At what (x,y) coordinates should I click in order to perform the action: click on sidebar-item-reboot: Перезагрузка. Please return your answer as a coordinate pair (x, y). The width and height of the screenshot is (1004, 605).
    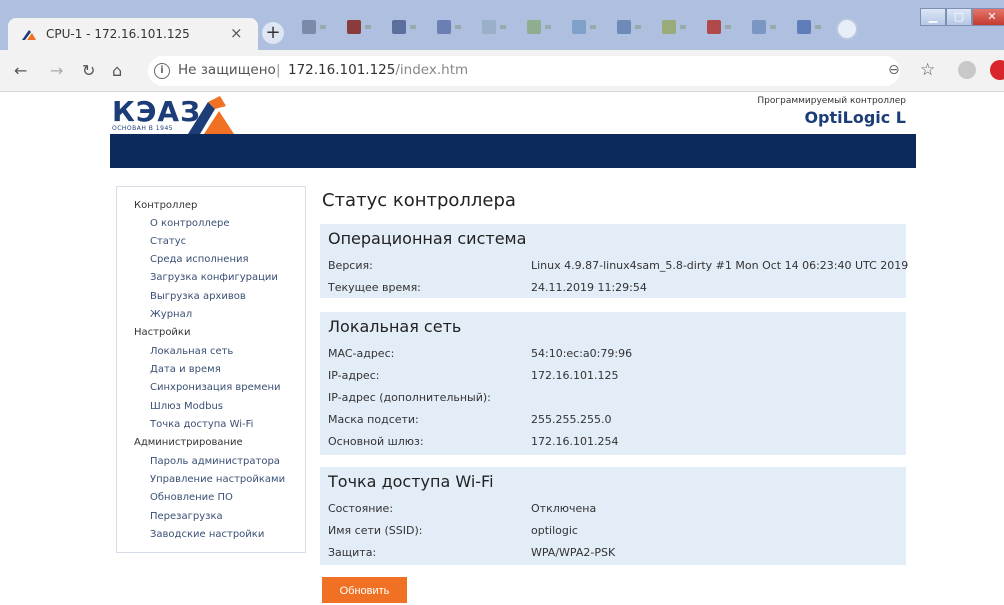
    Looking at the image, I should click on (186, 516).